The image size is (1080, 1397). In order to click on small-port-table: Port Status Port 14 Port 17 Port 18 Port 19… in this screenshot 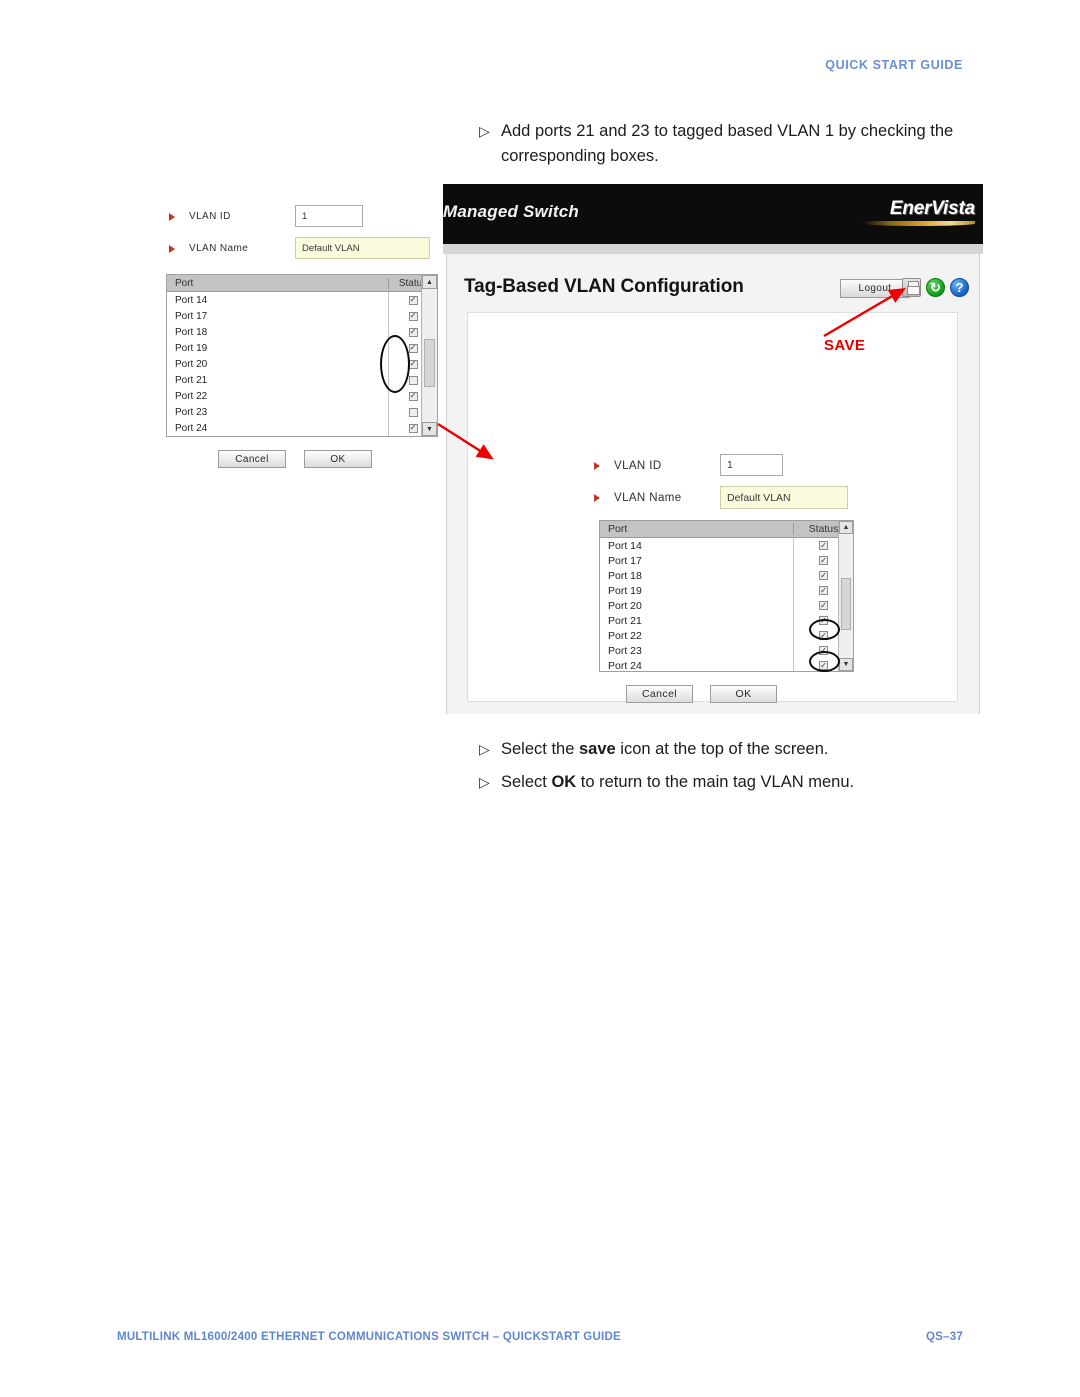, I will do `click(302, 355)`.